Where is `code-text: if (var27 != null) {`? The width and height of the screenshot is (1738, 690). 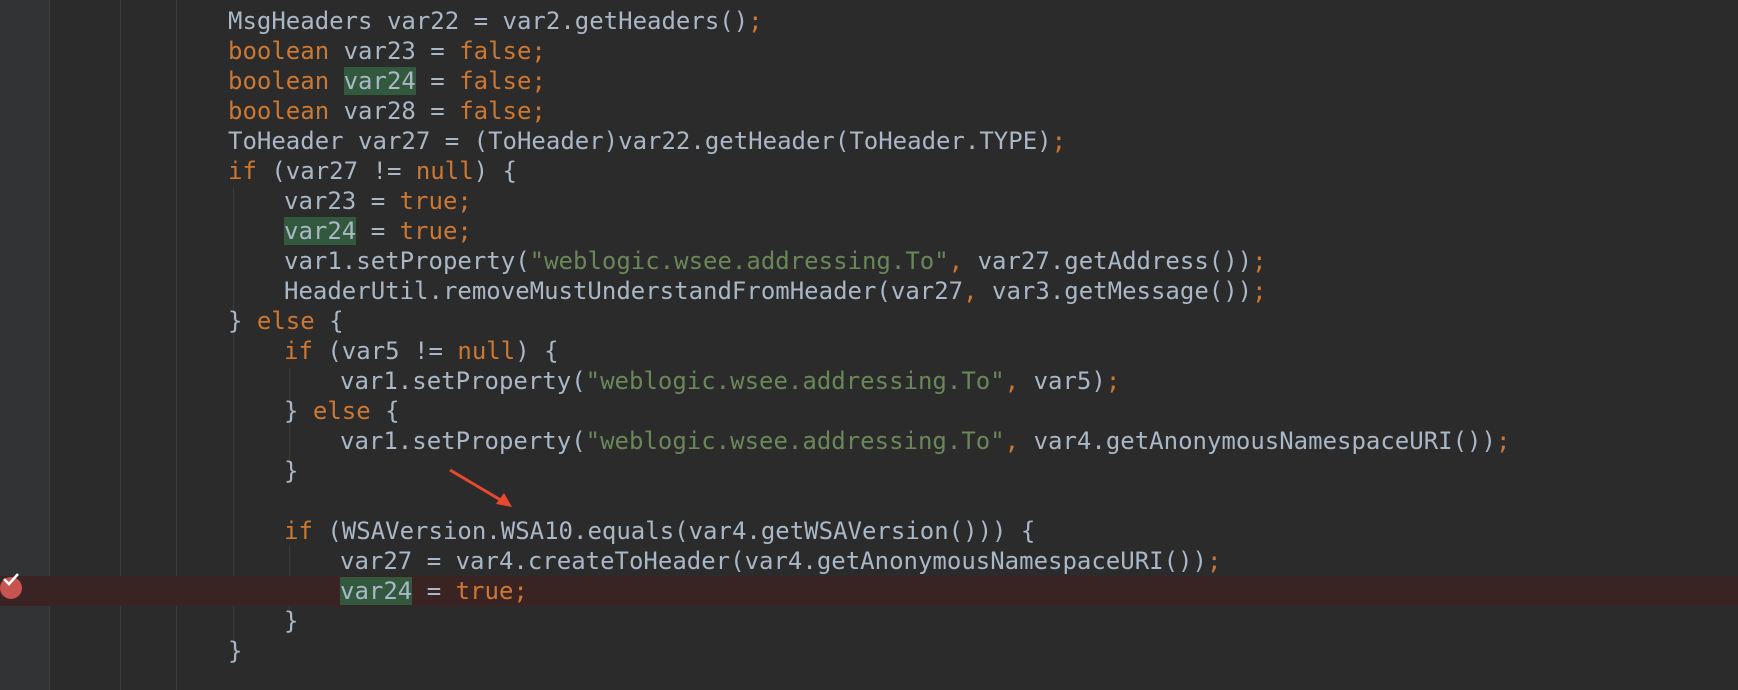
code-text: if (var27 != null) { is located at coordinates (372, 171).